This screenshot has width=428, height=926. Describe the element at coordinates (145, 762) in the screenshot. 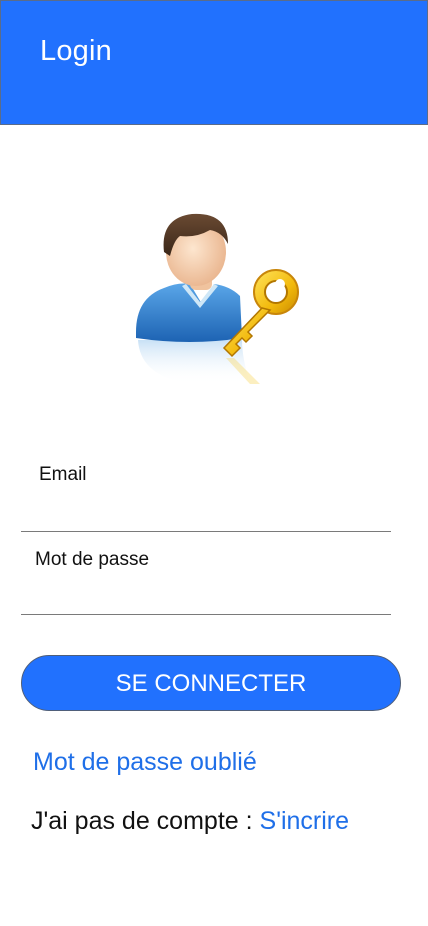

I see `forgot-password-link: Mot de passe oublié` at that location.